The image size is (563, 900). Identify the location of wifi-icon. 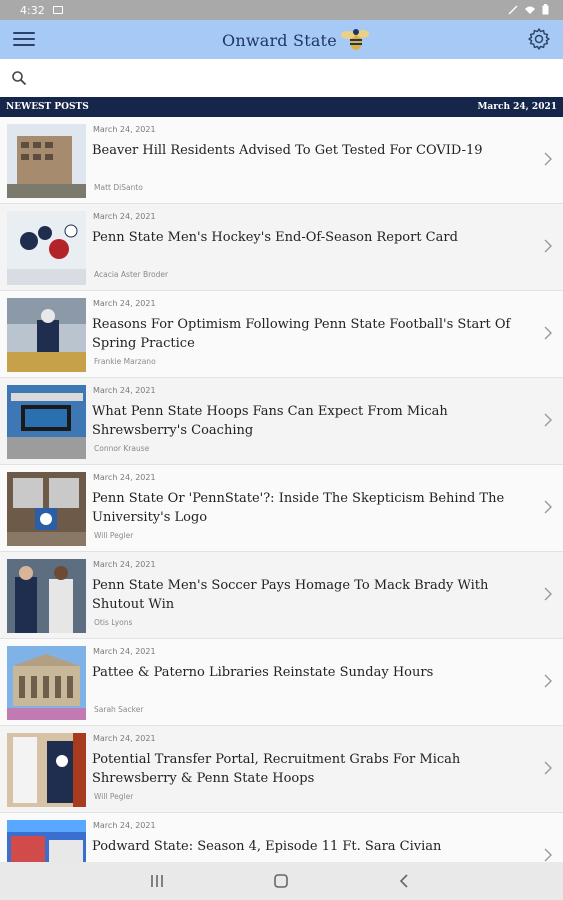
(530, 10).